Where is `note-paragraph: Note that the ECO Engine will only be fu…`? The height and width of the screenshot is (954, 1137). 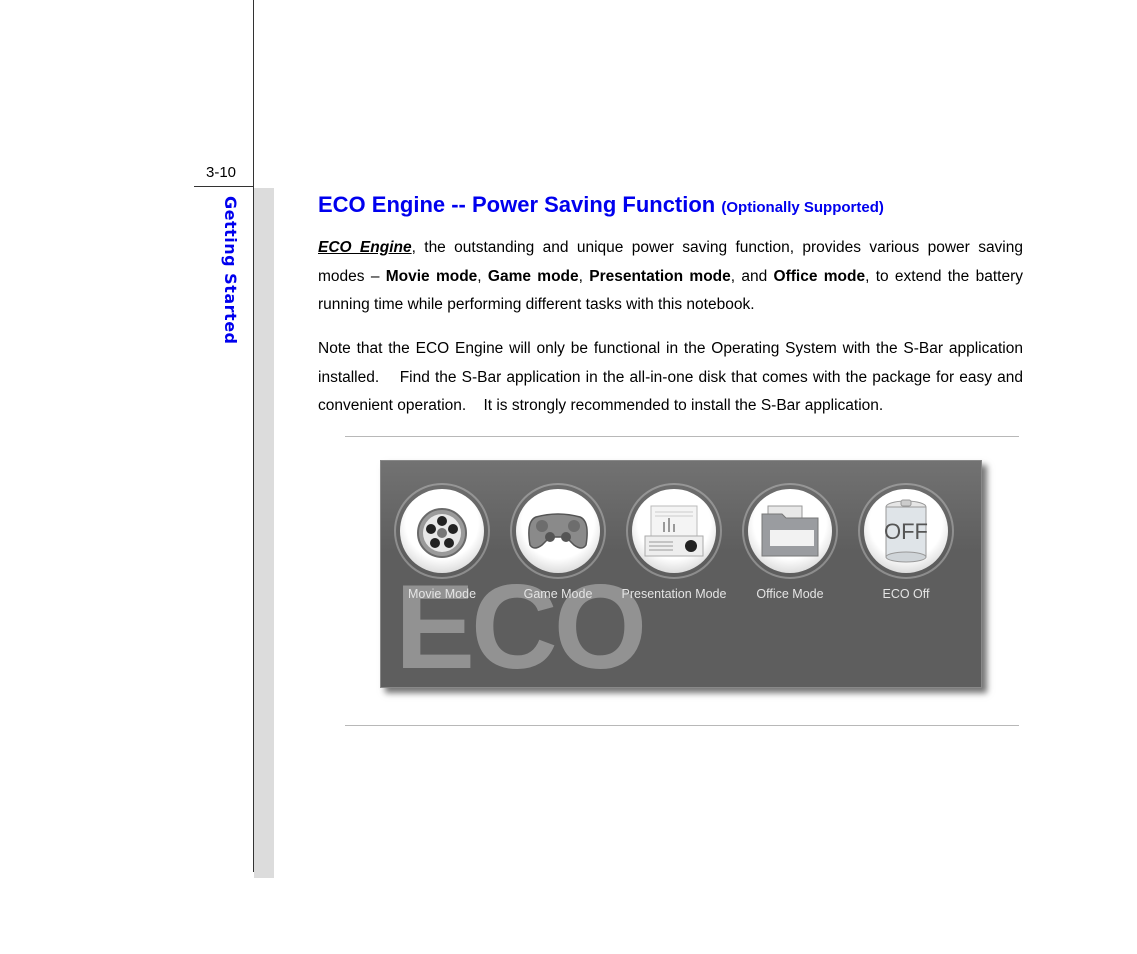 note-paragraph: Note that the ECO Engine will only be fu… is located at coordinates (673, 377).